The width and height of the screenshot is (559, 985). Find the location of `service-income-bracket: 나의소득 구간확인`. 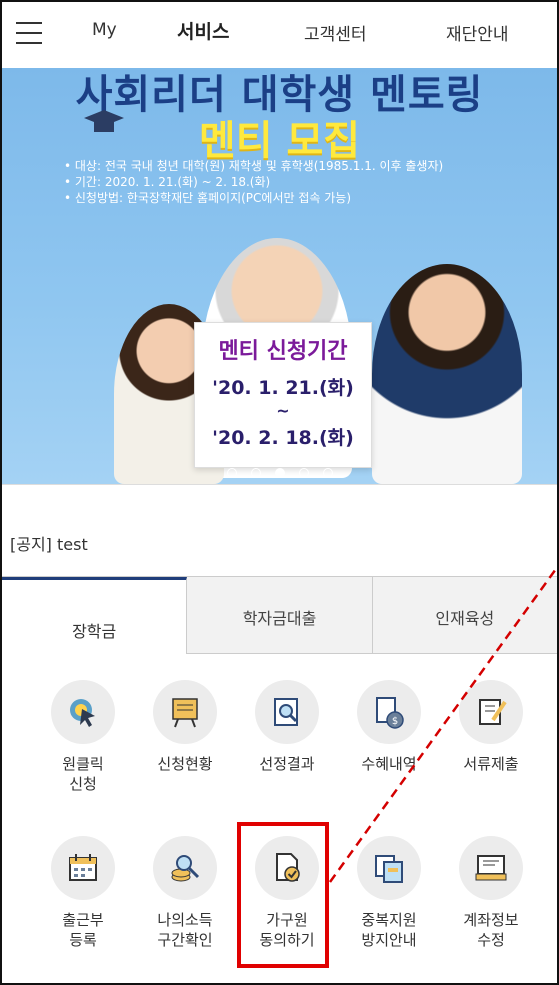

service-income-bracket: 나의소득 구간확인 is located at coordinates (185, 893).